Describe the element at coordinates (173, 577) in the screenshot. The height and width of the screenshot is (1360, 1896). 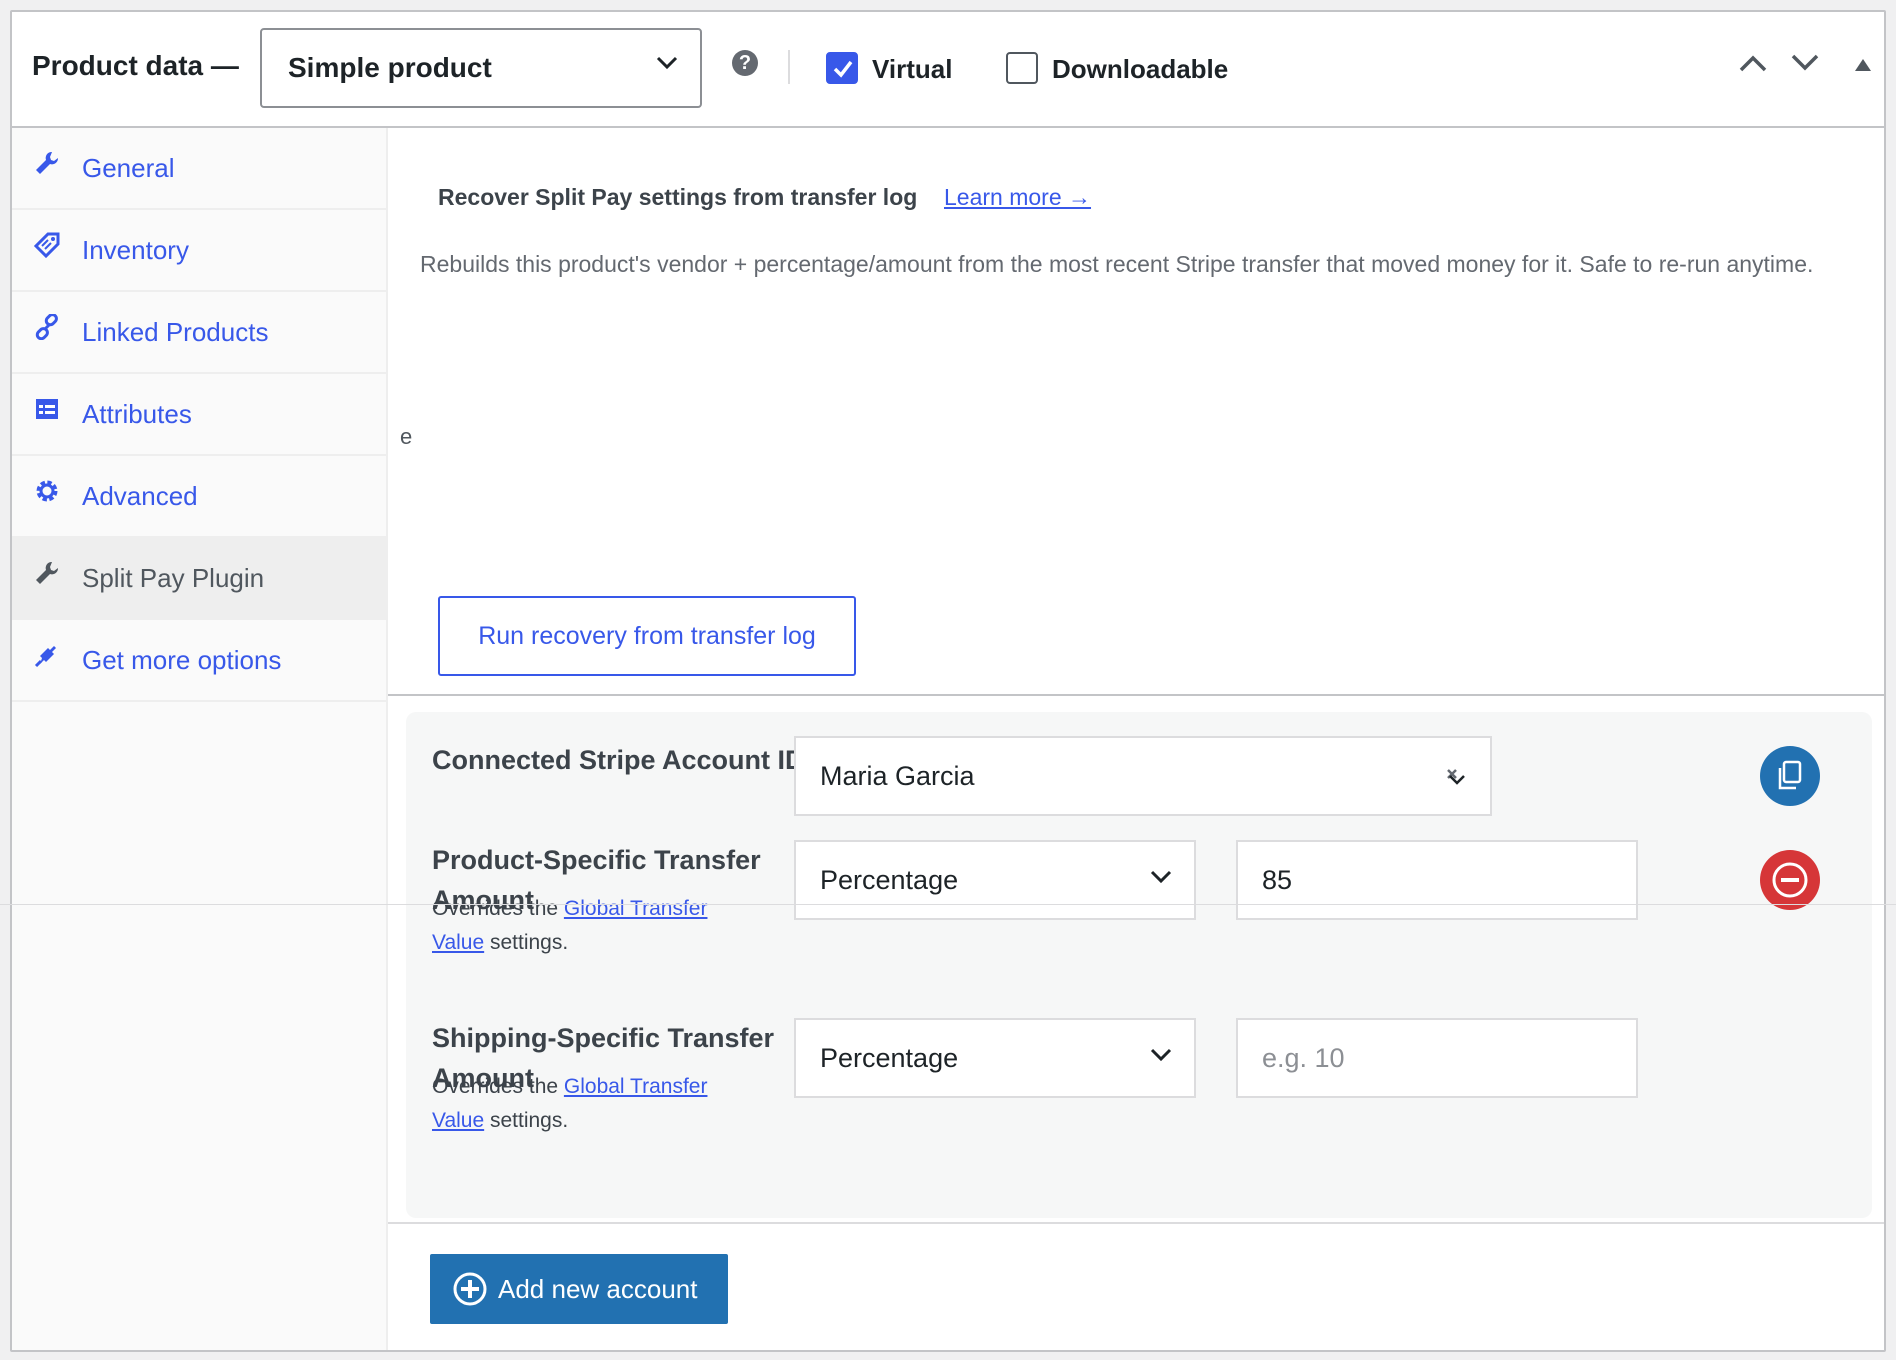
I see `tab-split-pay-plugin-label: Split Pay Plugin` at that location.